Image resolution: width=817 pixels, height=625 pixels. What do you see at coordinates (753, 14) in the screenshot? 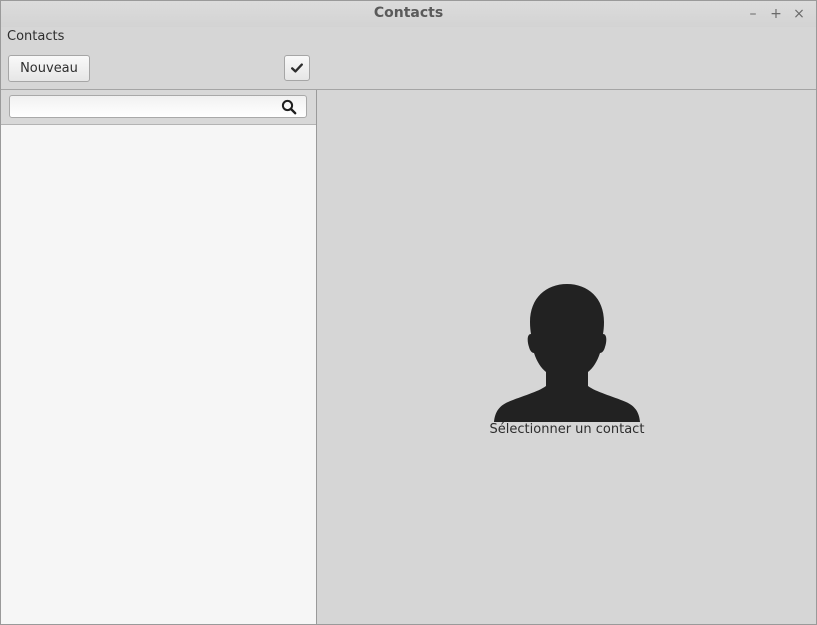
I see `minimize-button: –` at bounding box center [753, 14].